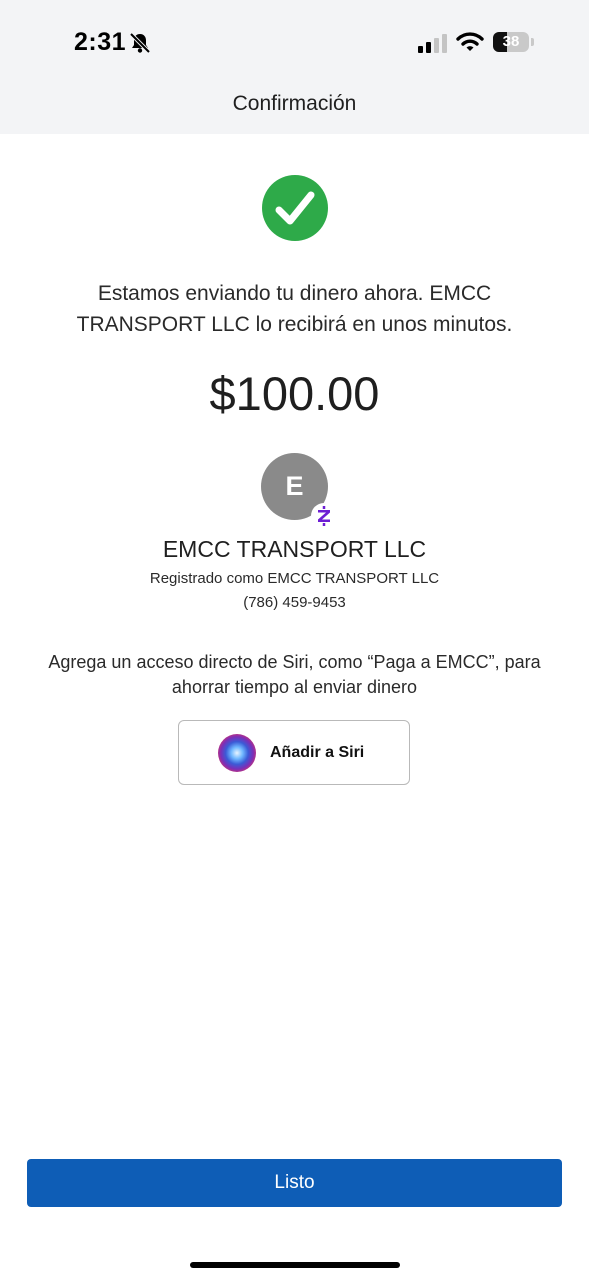 This screenshot has height=1280, width=589. What do you see at coordinates (294, 602) in the screenshot?
I see `recipient-phone: (786) 459-9453` at bounding box center [294, 602].